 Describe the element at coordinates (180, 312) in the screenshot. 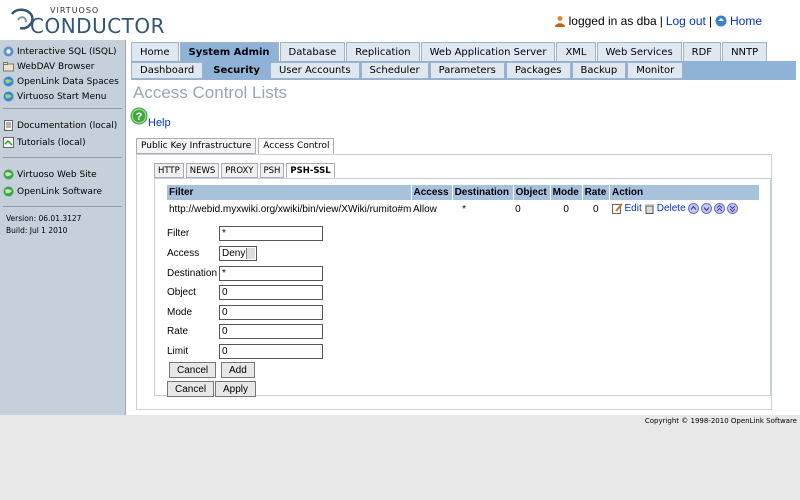

I see `mode-label: Mode` at that location.